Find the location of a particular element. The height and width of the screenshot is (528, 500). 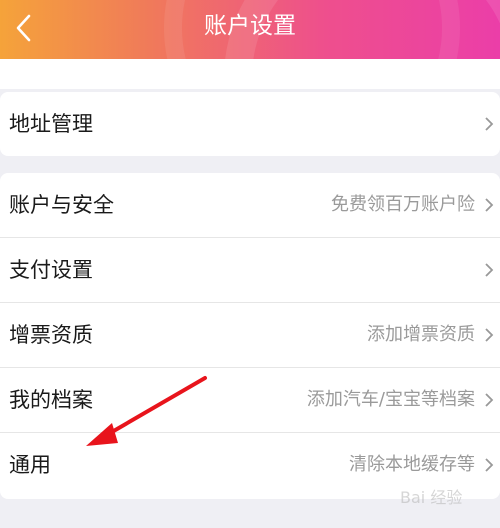

address-group: 地址管理 is located at coordinates (250, 124).